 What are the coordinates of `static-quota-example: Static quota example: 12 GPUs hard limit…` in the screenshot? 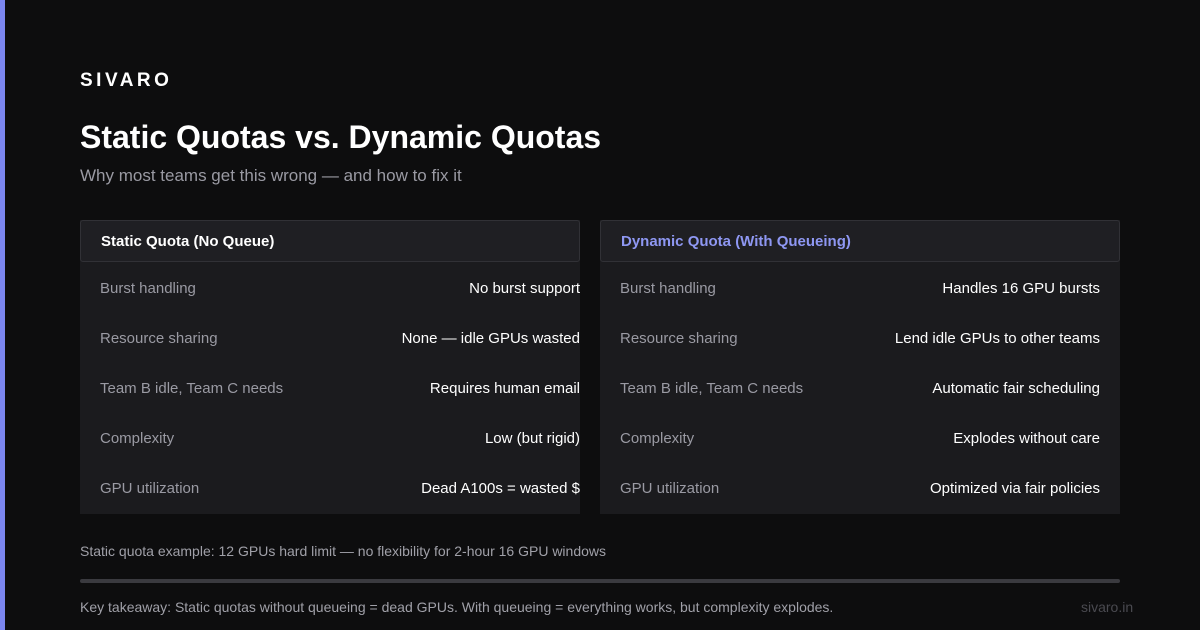 It's located at (343, 551).